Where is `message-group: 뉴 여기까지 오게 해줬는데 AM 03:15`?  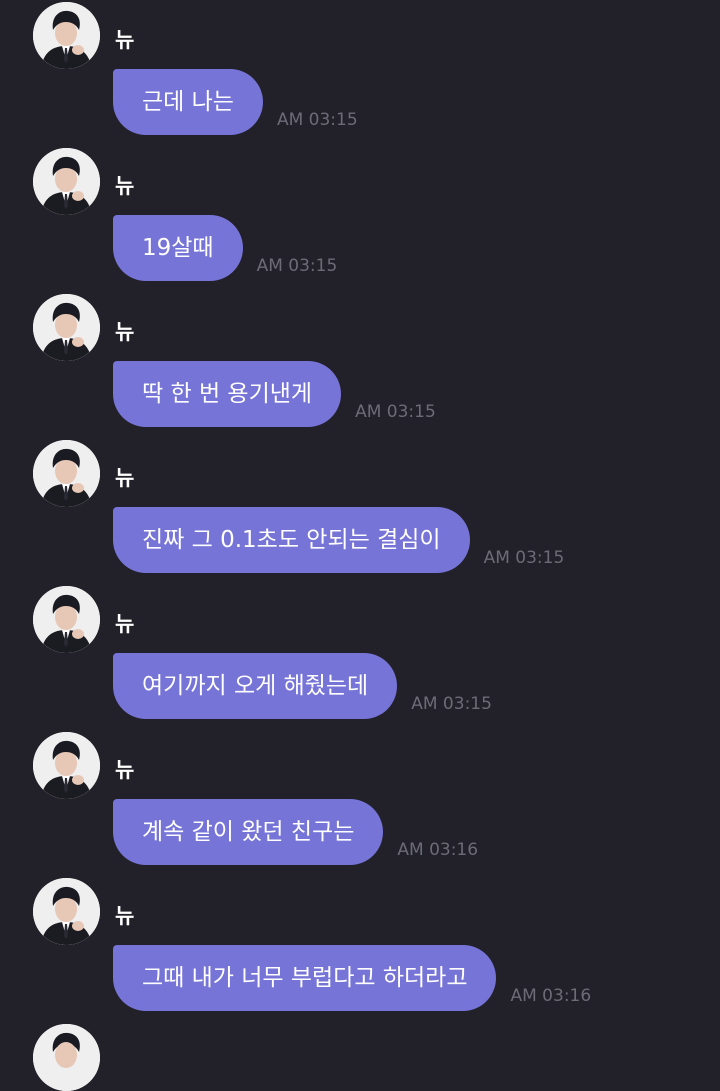
message-group: 뉴 여기까지 오게 해줬는데 AM 03:15 is located at coordinates (360, 659).